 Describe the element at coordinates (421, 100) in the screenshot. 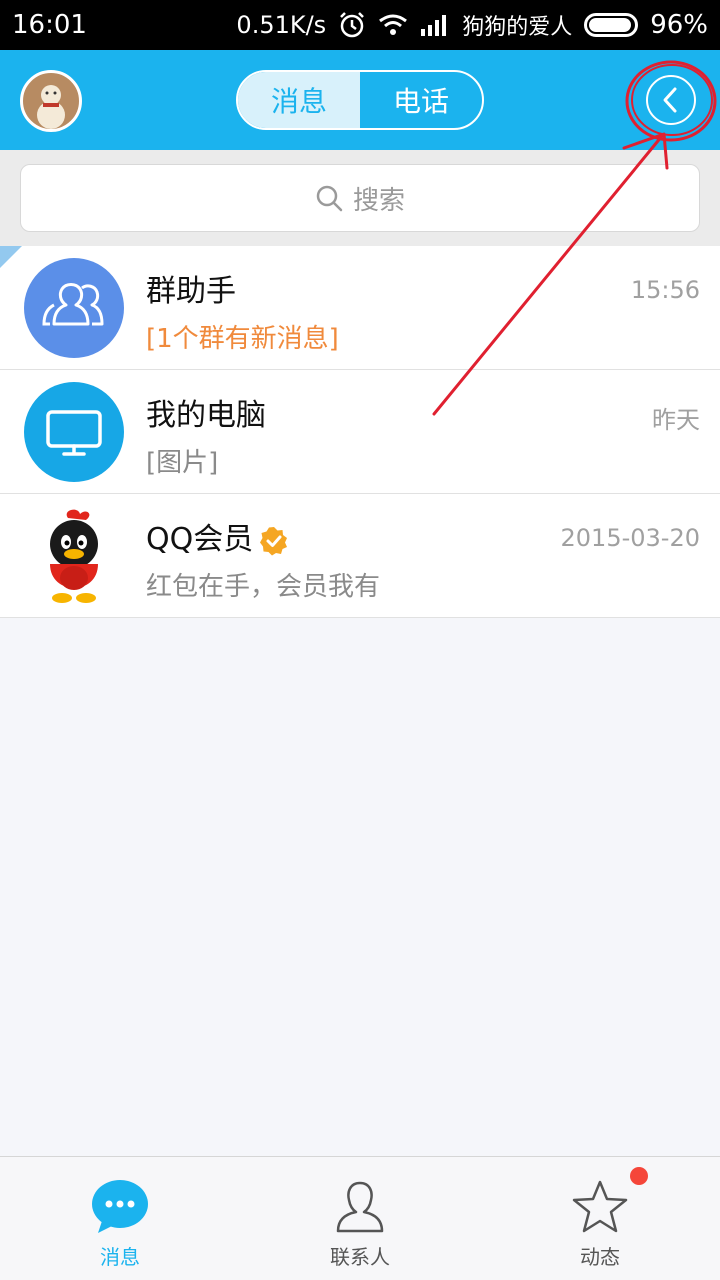

I see `tab-calls: 电话` at that location.